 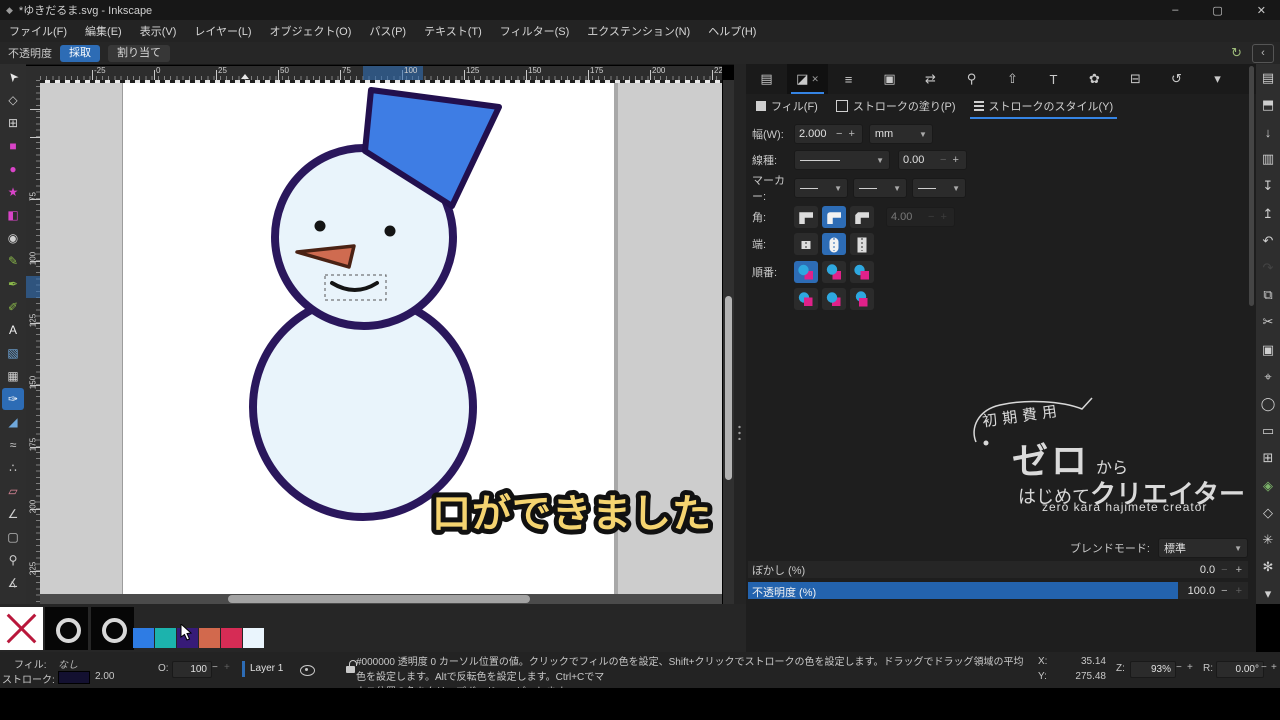 I want to click on new-document-button: ▤, so click(x=1268, y=77).